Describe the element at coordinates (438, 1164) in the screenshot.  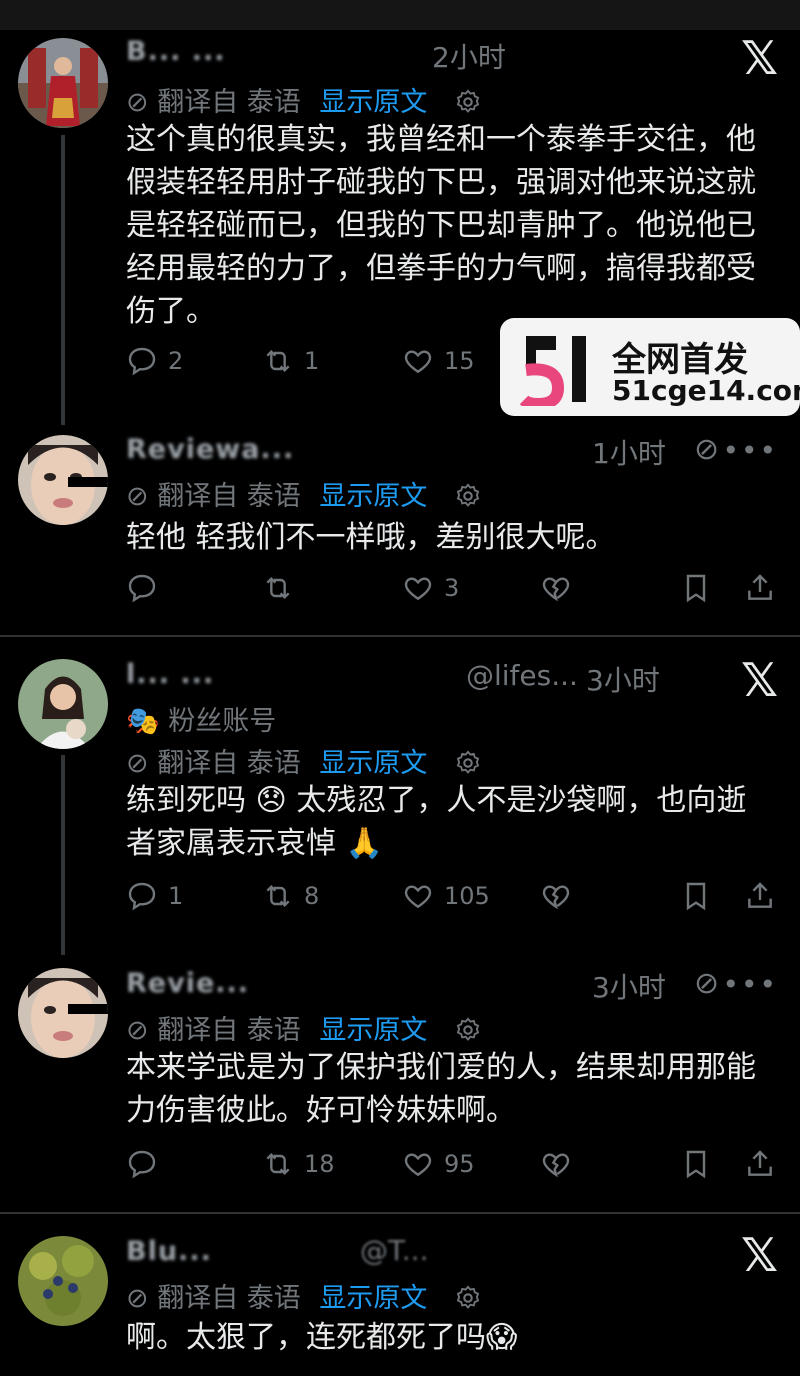
I see `like-button: 95` at that location.